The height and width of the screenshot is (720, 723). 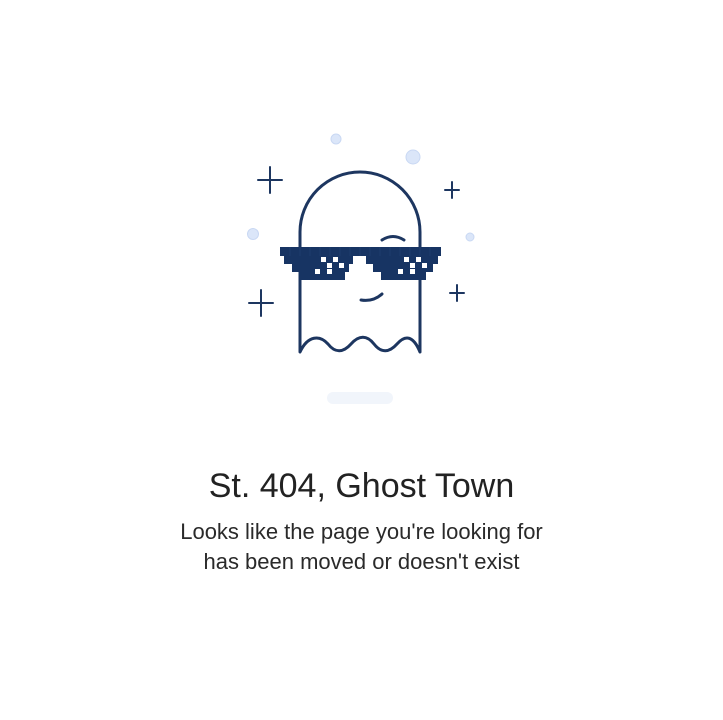 I want to click on error-message-line-2: has been moved or doesn't exist, so click(x=361, y=561).